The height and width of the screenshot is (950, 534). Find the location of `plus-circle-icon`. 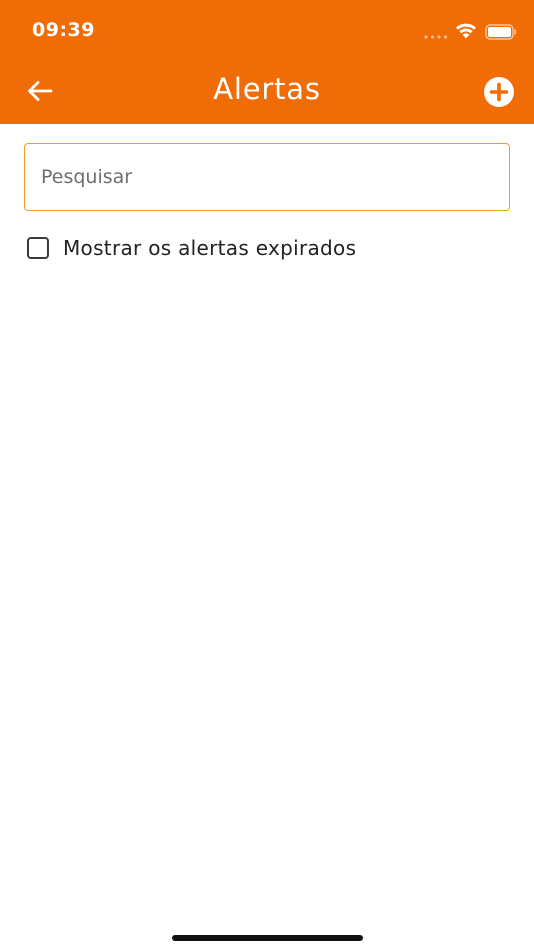

plus-circle-icon is located at coordinates (499, 92).